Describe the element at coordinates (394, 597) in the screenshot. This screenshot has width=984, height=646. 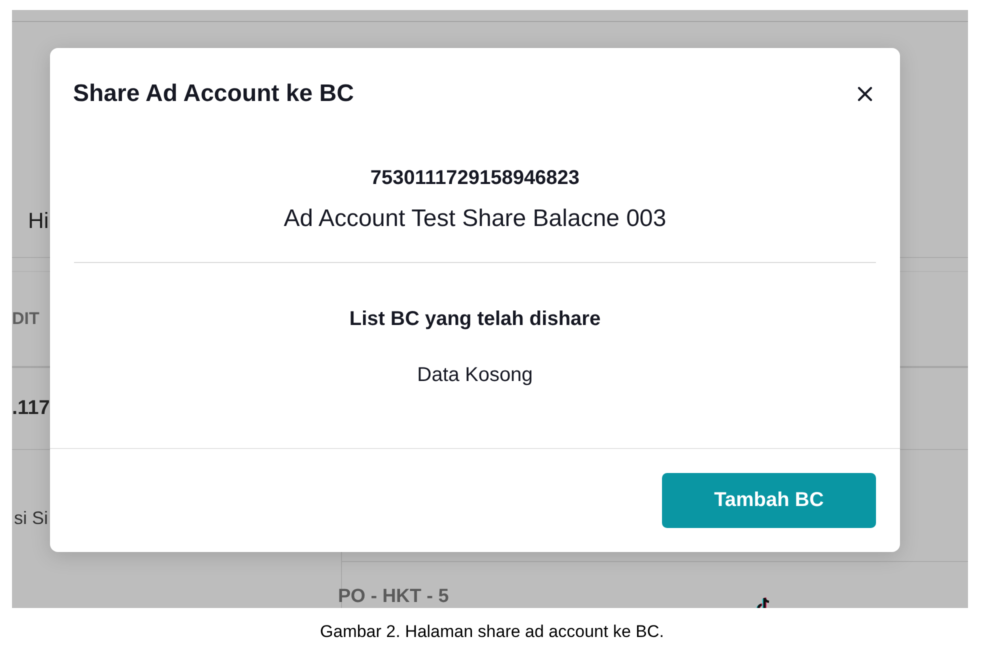
I see `campaign-name: PO - HKT - 5` at that location.